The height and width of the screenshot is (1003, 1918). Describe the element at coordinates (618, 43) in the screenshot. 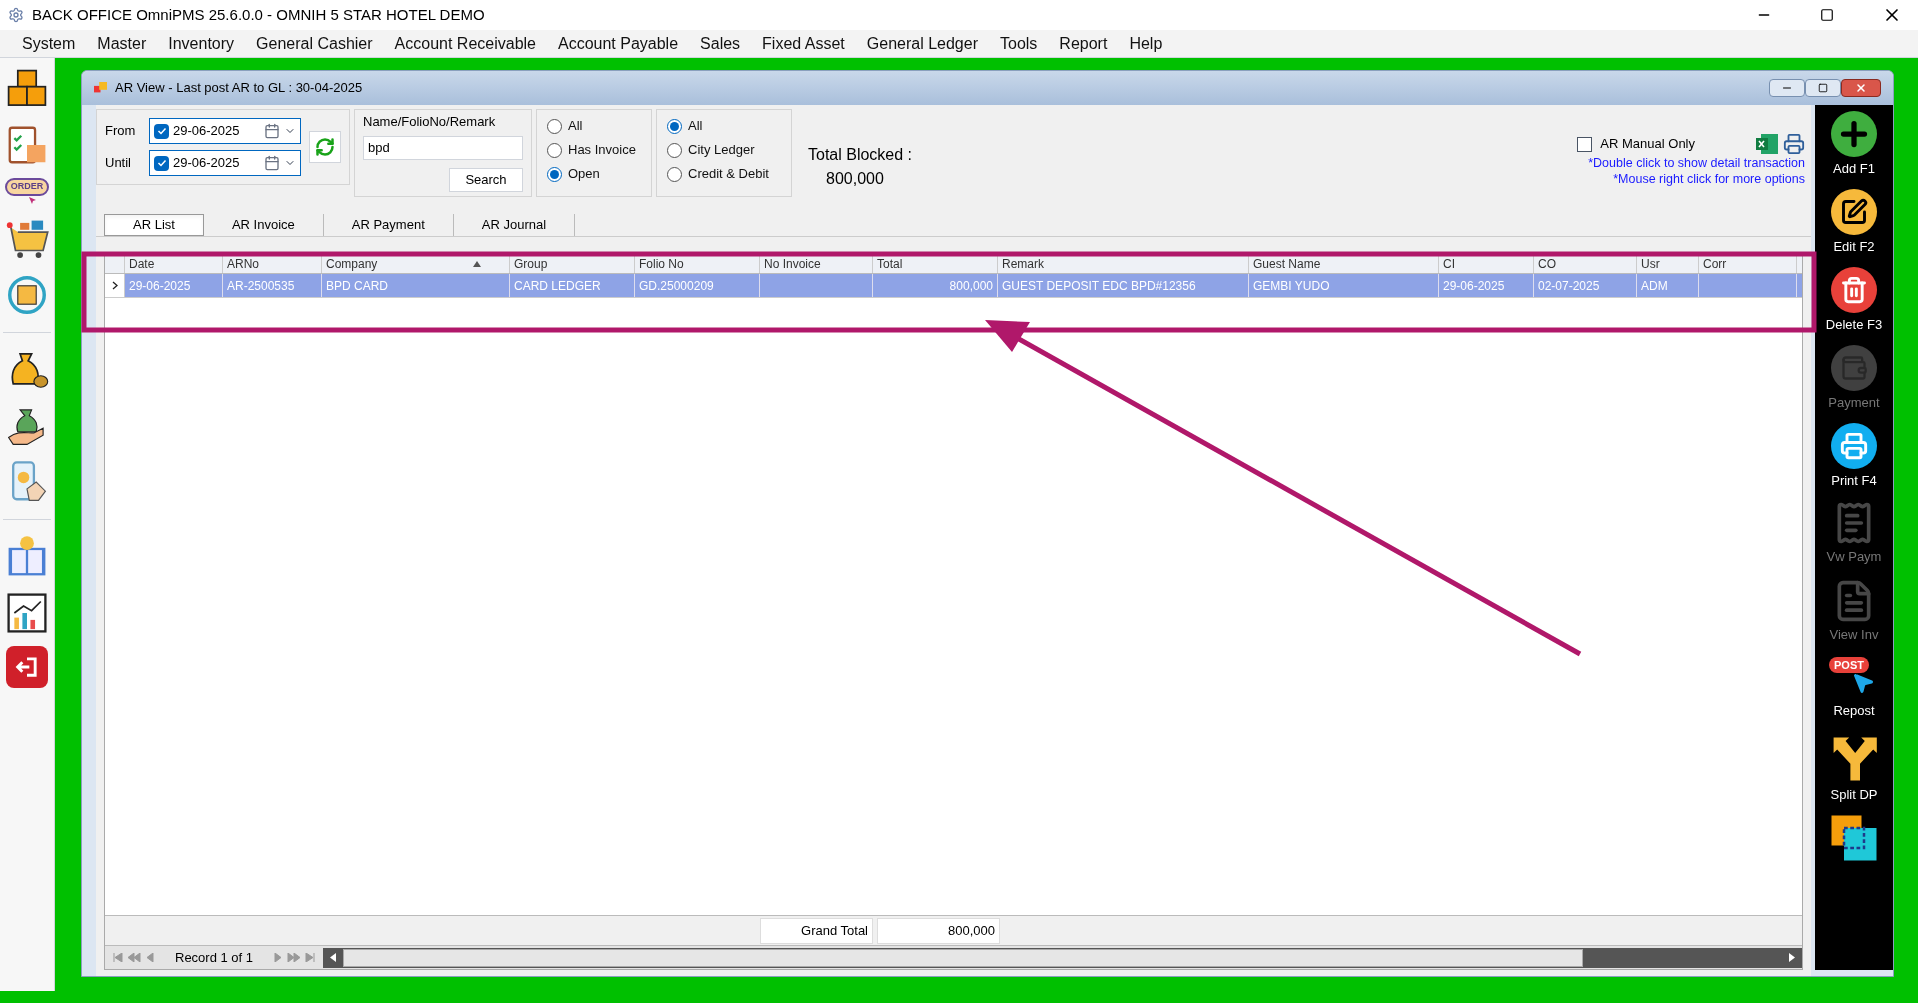

I see `menu-item: Account Payable` at that location.